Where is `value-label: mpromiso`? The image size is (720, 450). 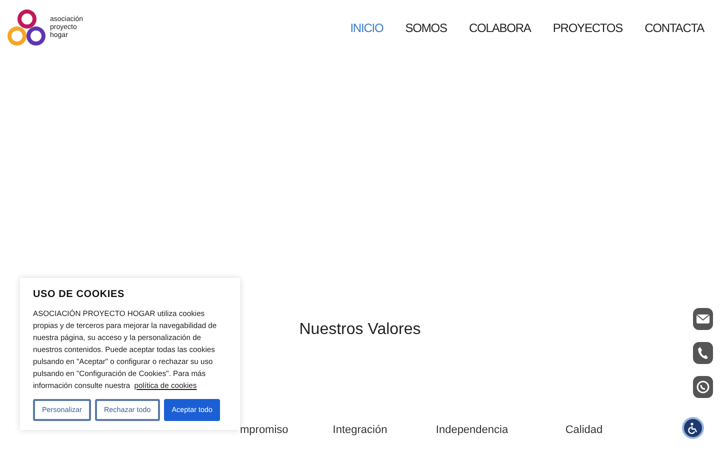
value-label: mpromiso is located at coordinates (264, 430).